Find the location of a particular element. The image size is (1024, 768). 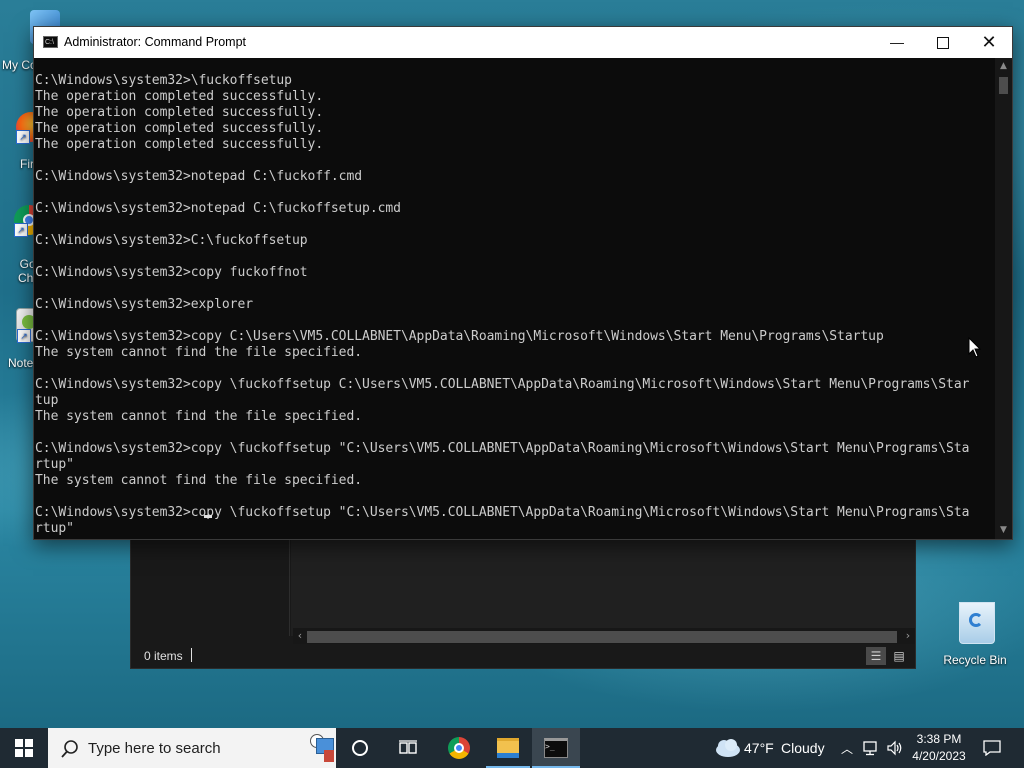

desktop-icon-label: Note is located at coordinates (21, 363).